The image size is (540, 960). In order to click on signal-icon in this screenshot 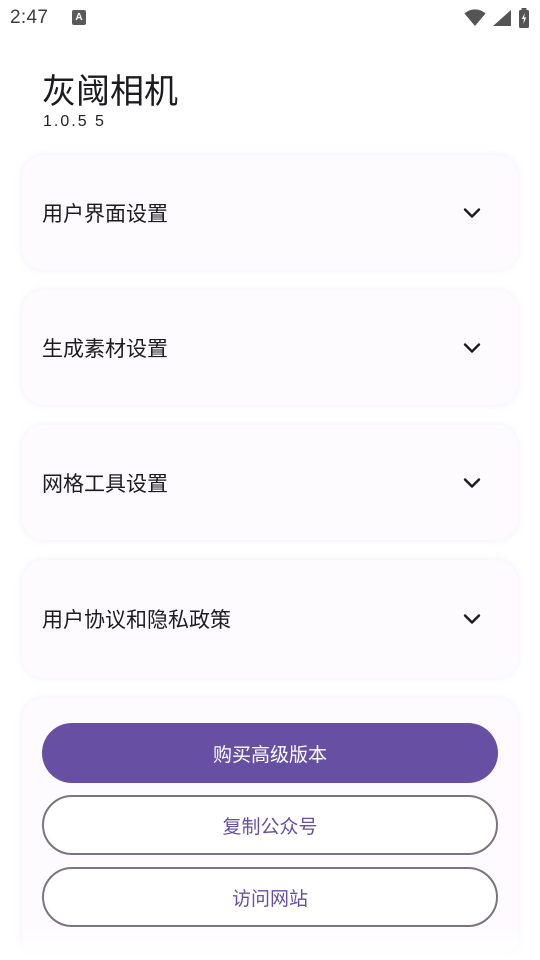, I will do `click(502, 18)`.